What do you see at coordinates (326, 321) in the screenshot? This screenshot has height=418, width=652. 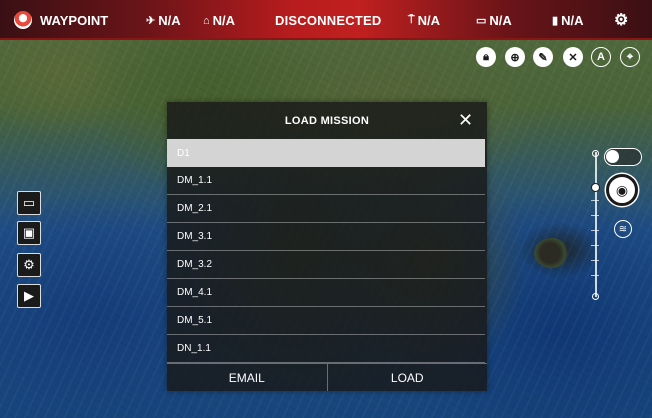 I see `list-item: DM_5.1` at bounding box center [326, 321].